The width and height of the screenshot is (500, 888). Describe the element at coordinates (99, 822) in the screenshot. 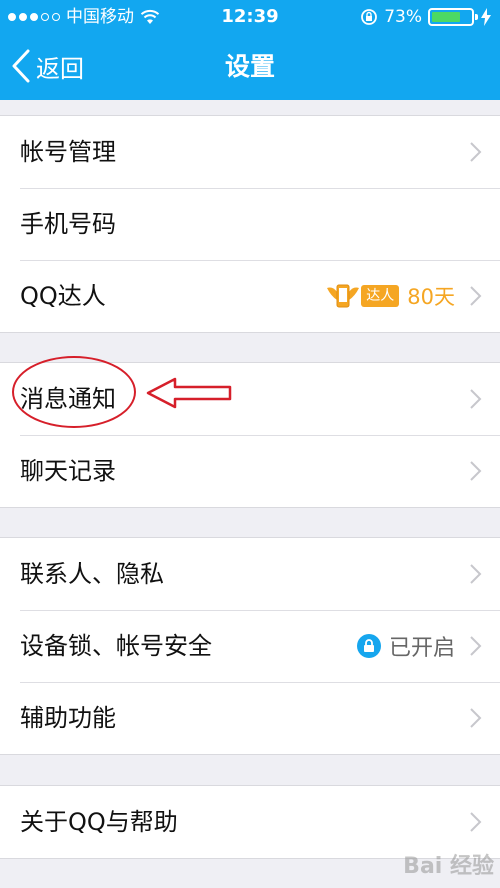

I see `row-label: 关于QQ与帮助` at that location.